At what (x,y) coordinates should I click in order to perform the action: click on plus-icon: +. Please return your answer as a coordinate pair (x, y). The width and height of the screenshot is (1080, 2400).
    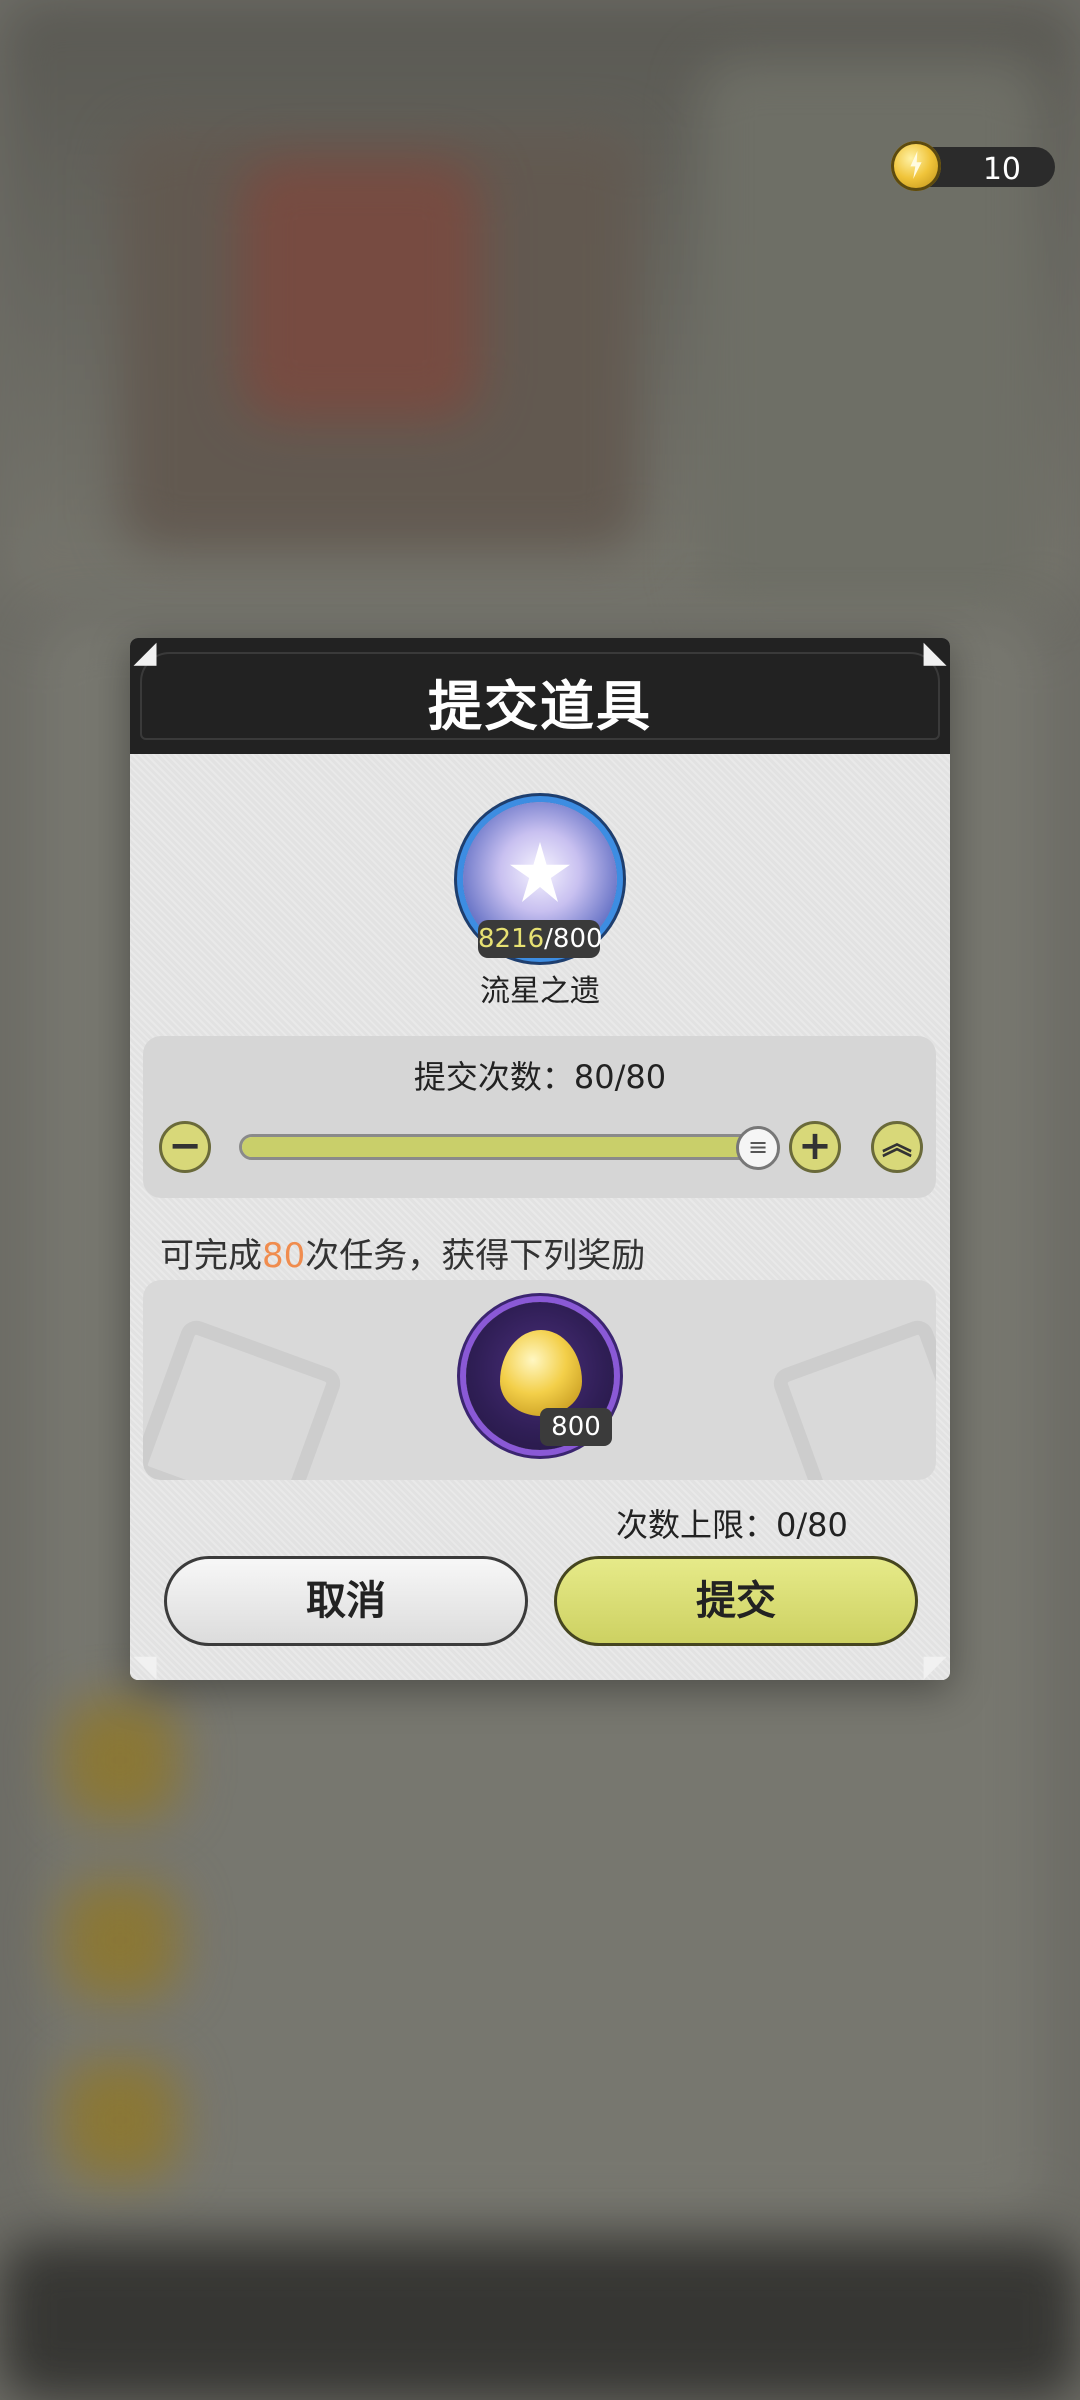
    Looking at the image, I should click on (815, 1146).